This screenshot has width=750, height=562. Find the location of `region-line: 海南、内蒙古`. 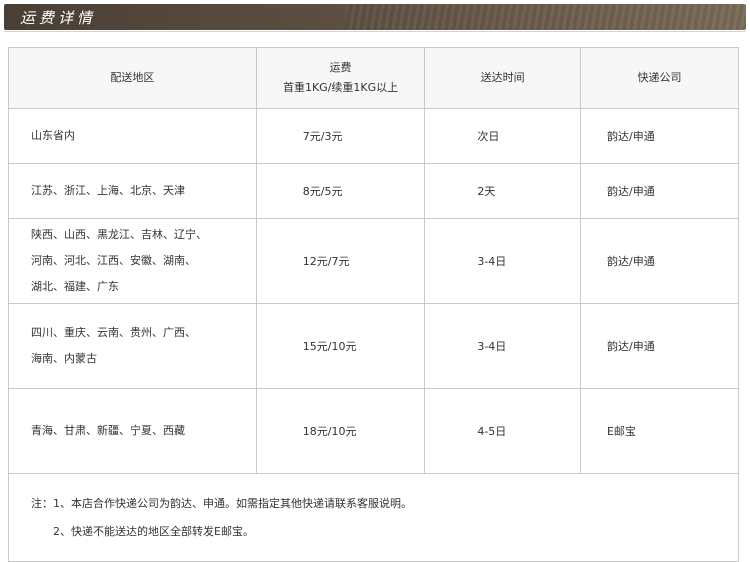

region-line: 海南、内蒙古 is located at coordinates (64, 358).